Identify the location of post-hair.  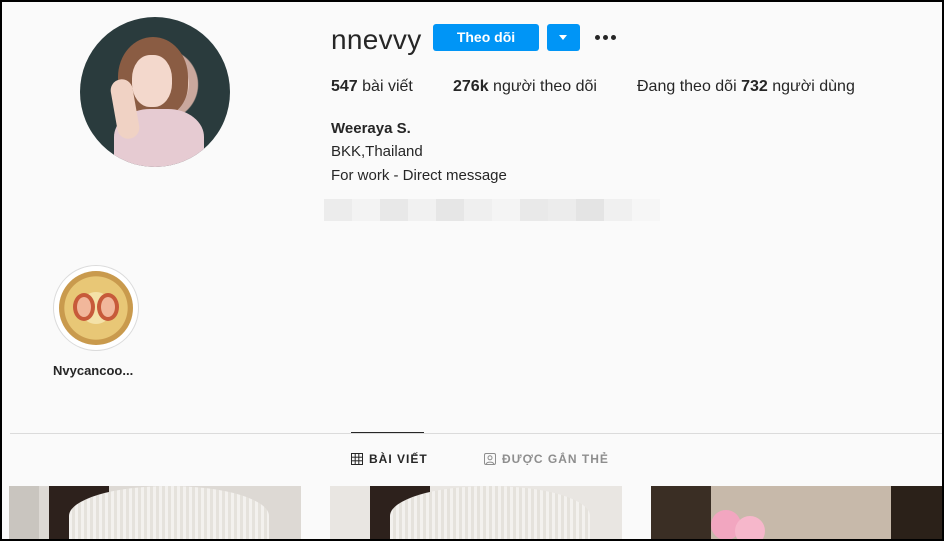
(916, 512).